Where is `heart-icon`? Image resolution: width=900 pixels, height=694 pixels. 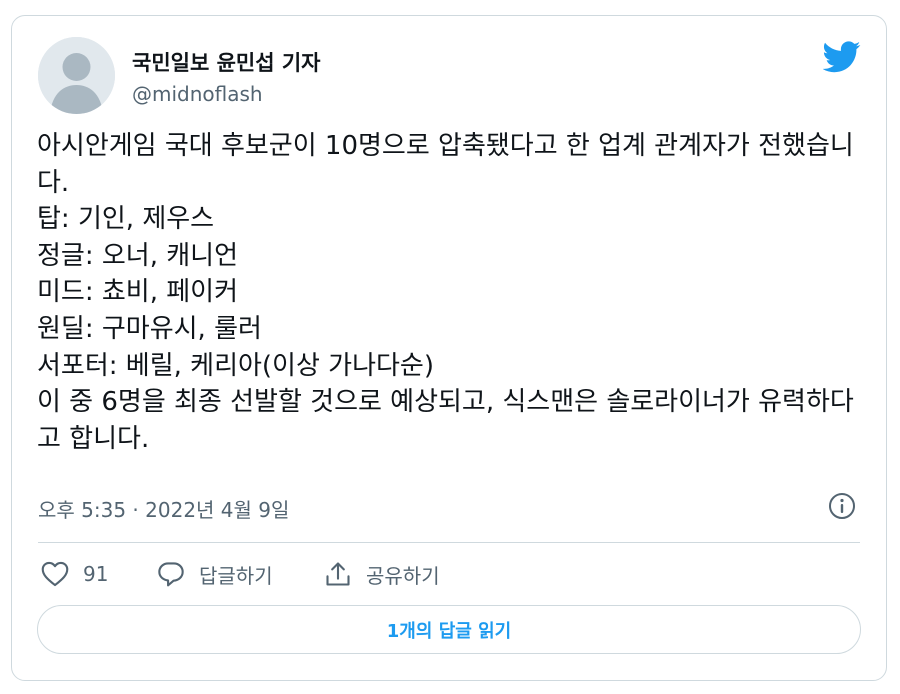
heart-icon is located at coordinates (55, 574).